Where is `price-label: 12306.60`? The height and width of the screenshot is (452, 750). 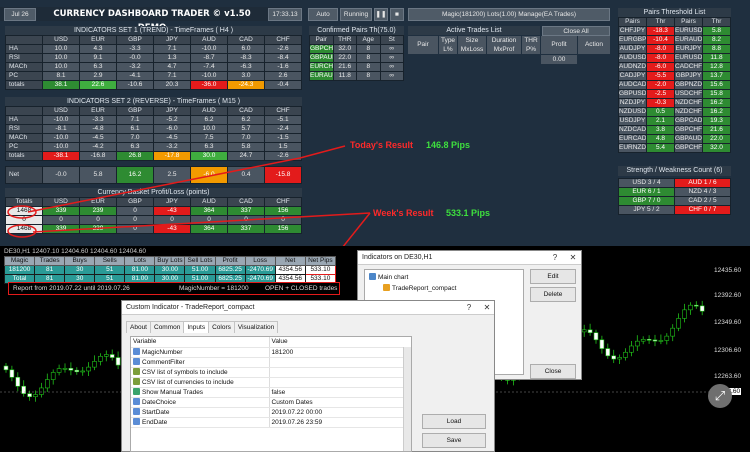
price-label: 12306.60 is located at coordinates (728, 350).